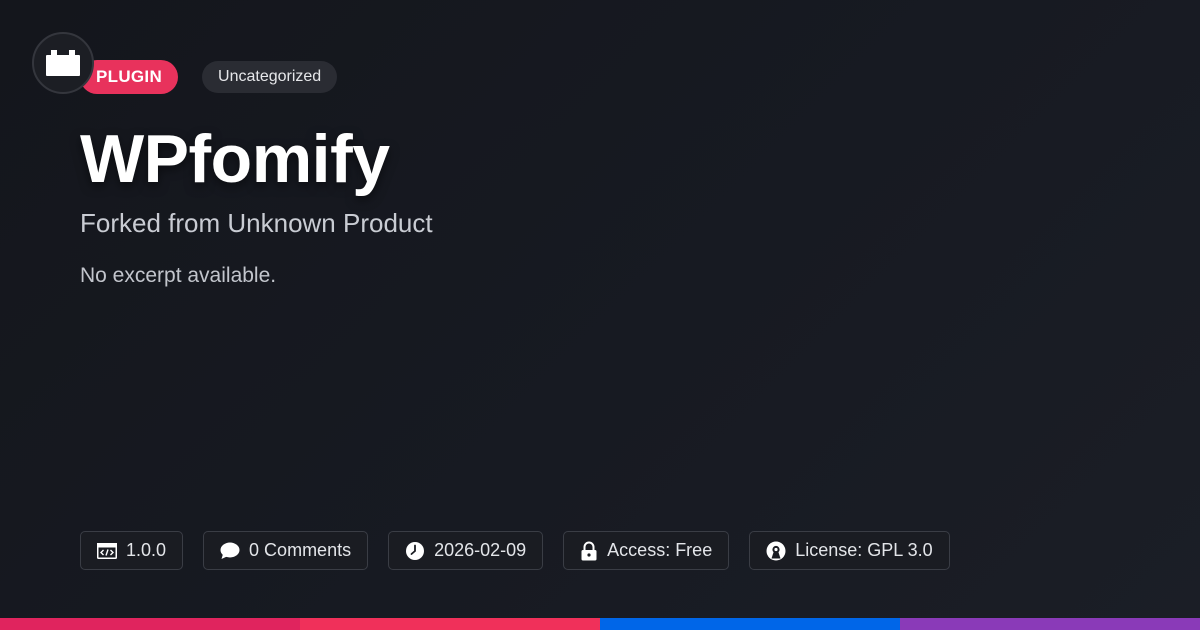 This screenshot has width=1200, height=630. I want to click on plugin-logo, so click(63, 63).